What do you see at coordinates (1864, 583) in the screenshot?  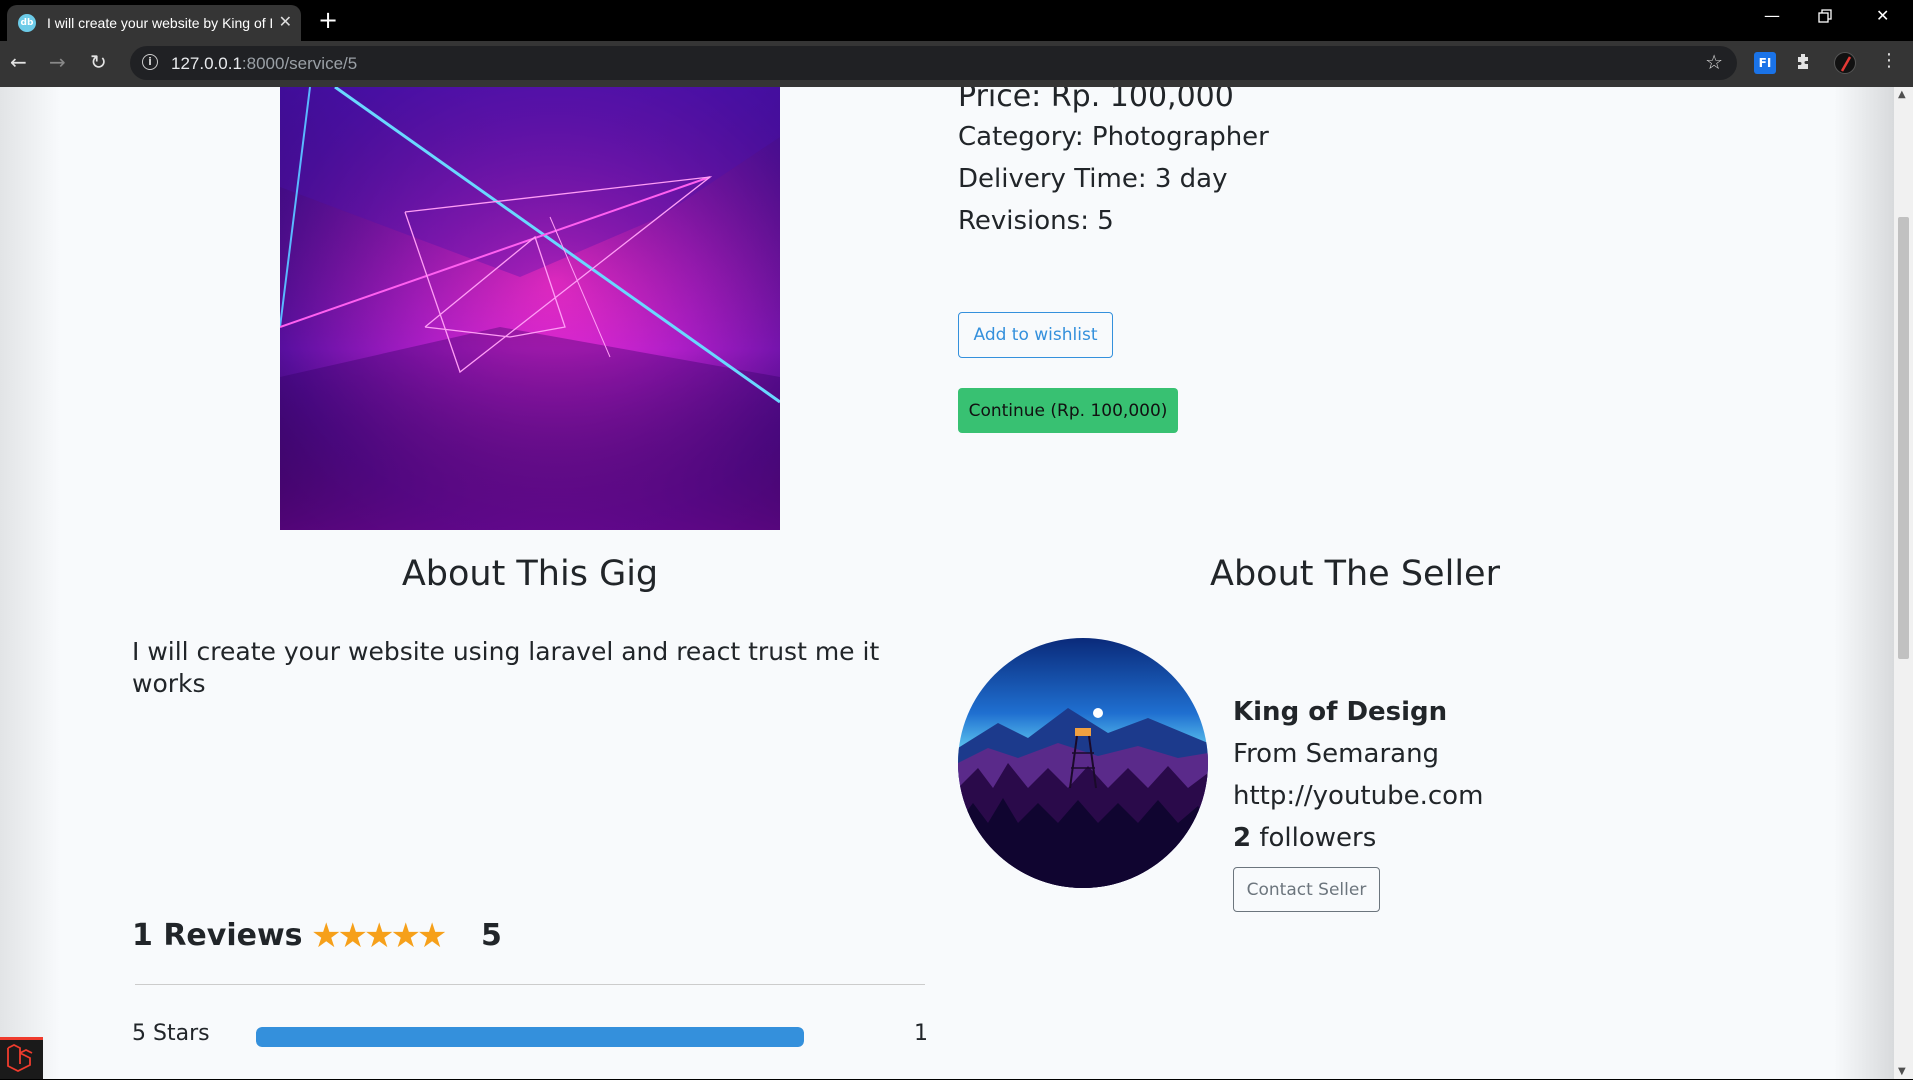 I see `page-shade-right` at bounding box center [1864, 583].